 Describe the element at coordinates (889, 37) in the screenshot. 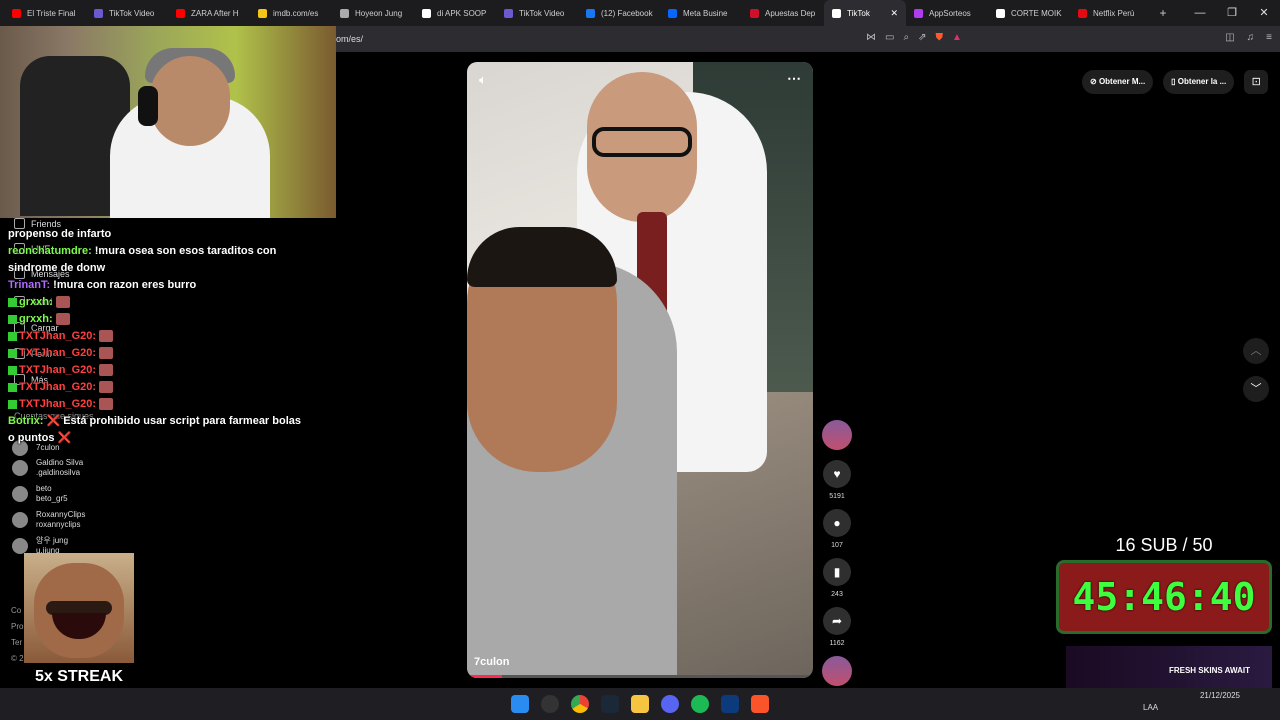

I see `reader-icon: ▭` at that location.